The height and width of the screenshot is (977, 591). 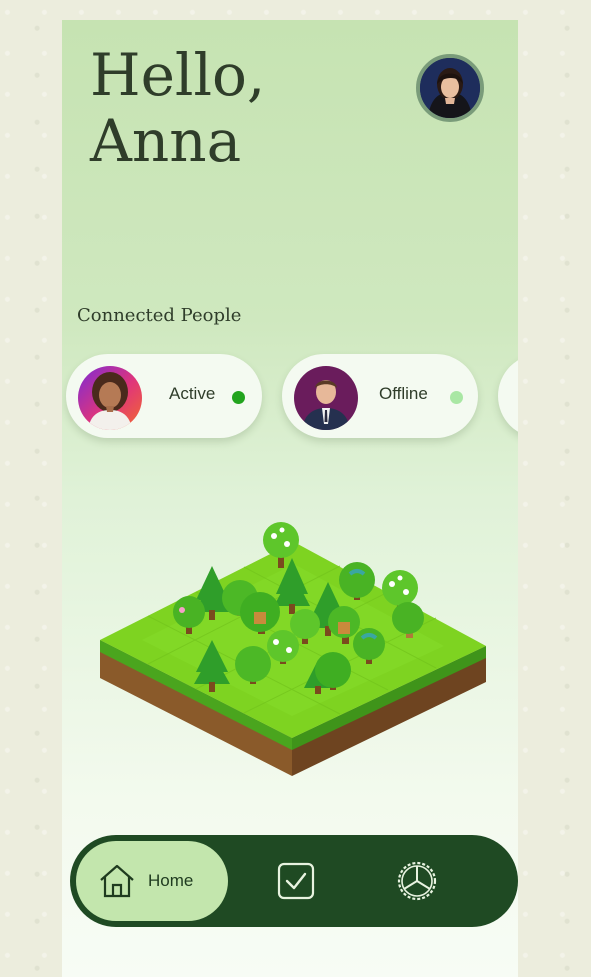 I want to click on connected-people-list: Active Offline, so click(x=290, y=399).